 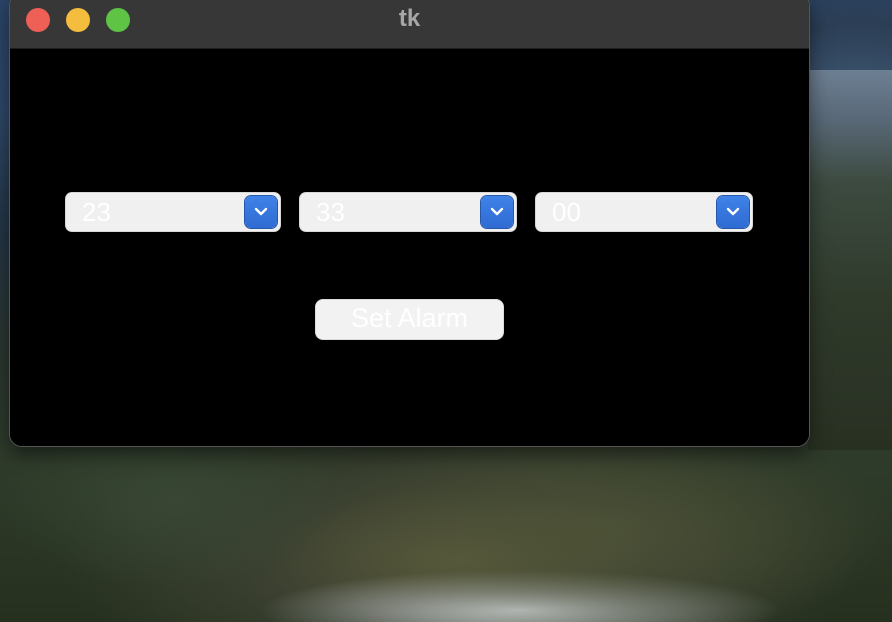 What do you see at coordinates (96, 212) in the screenshot?
I see `hour-value: 23` at bounding box center [96, 212].